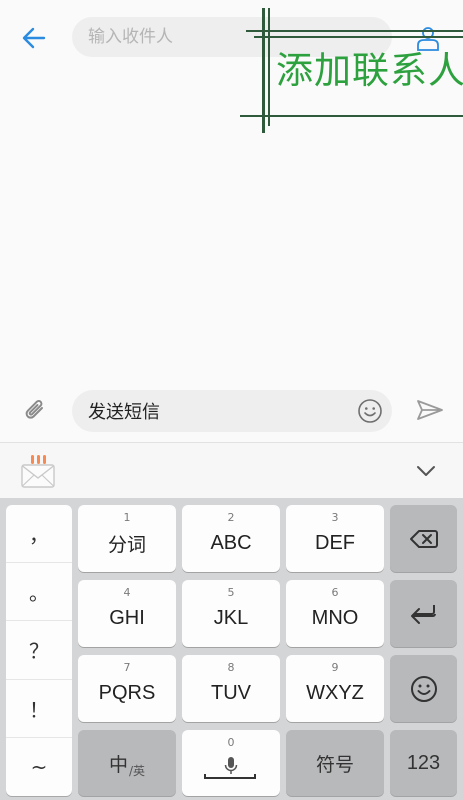 Image resolution: width=463 pixels, height=800 pixels. I want to click on back-button, so click(34, 38).